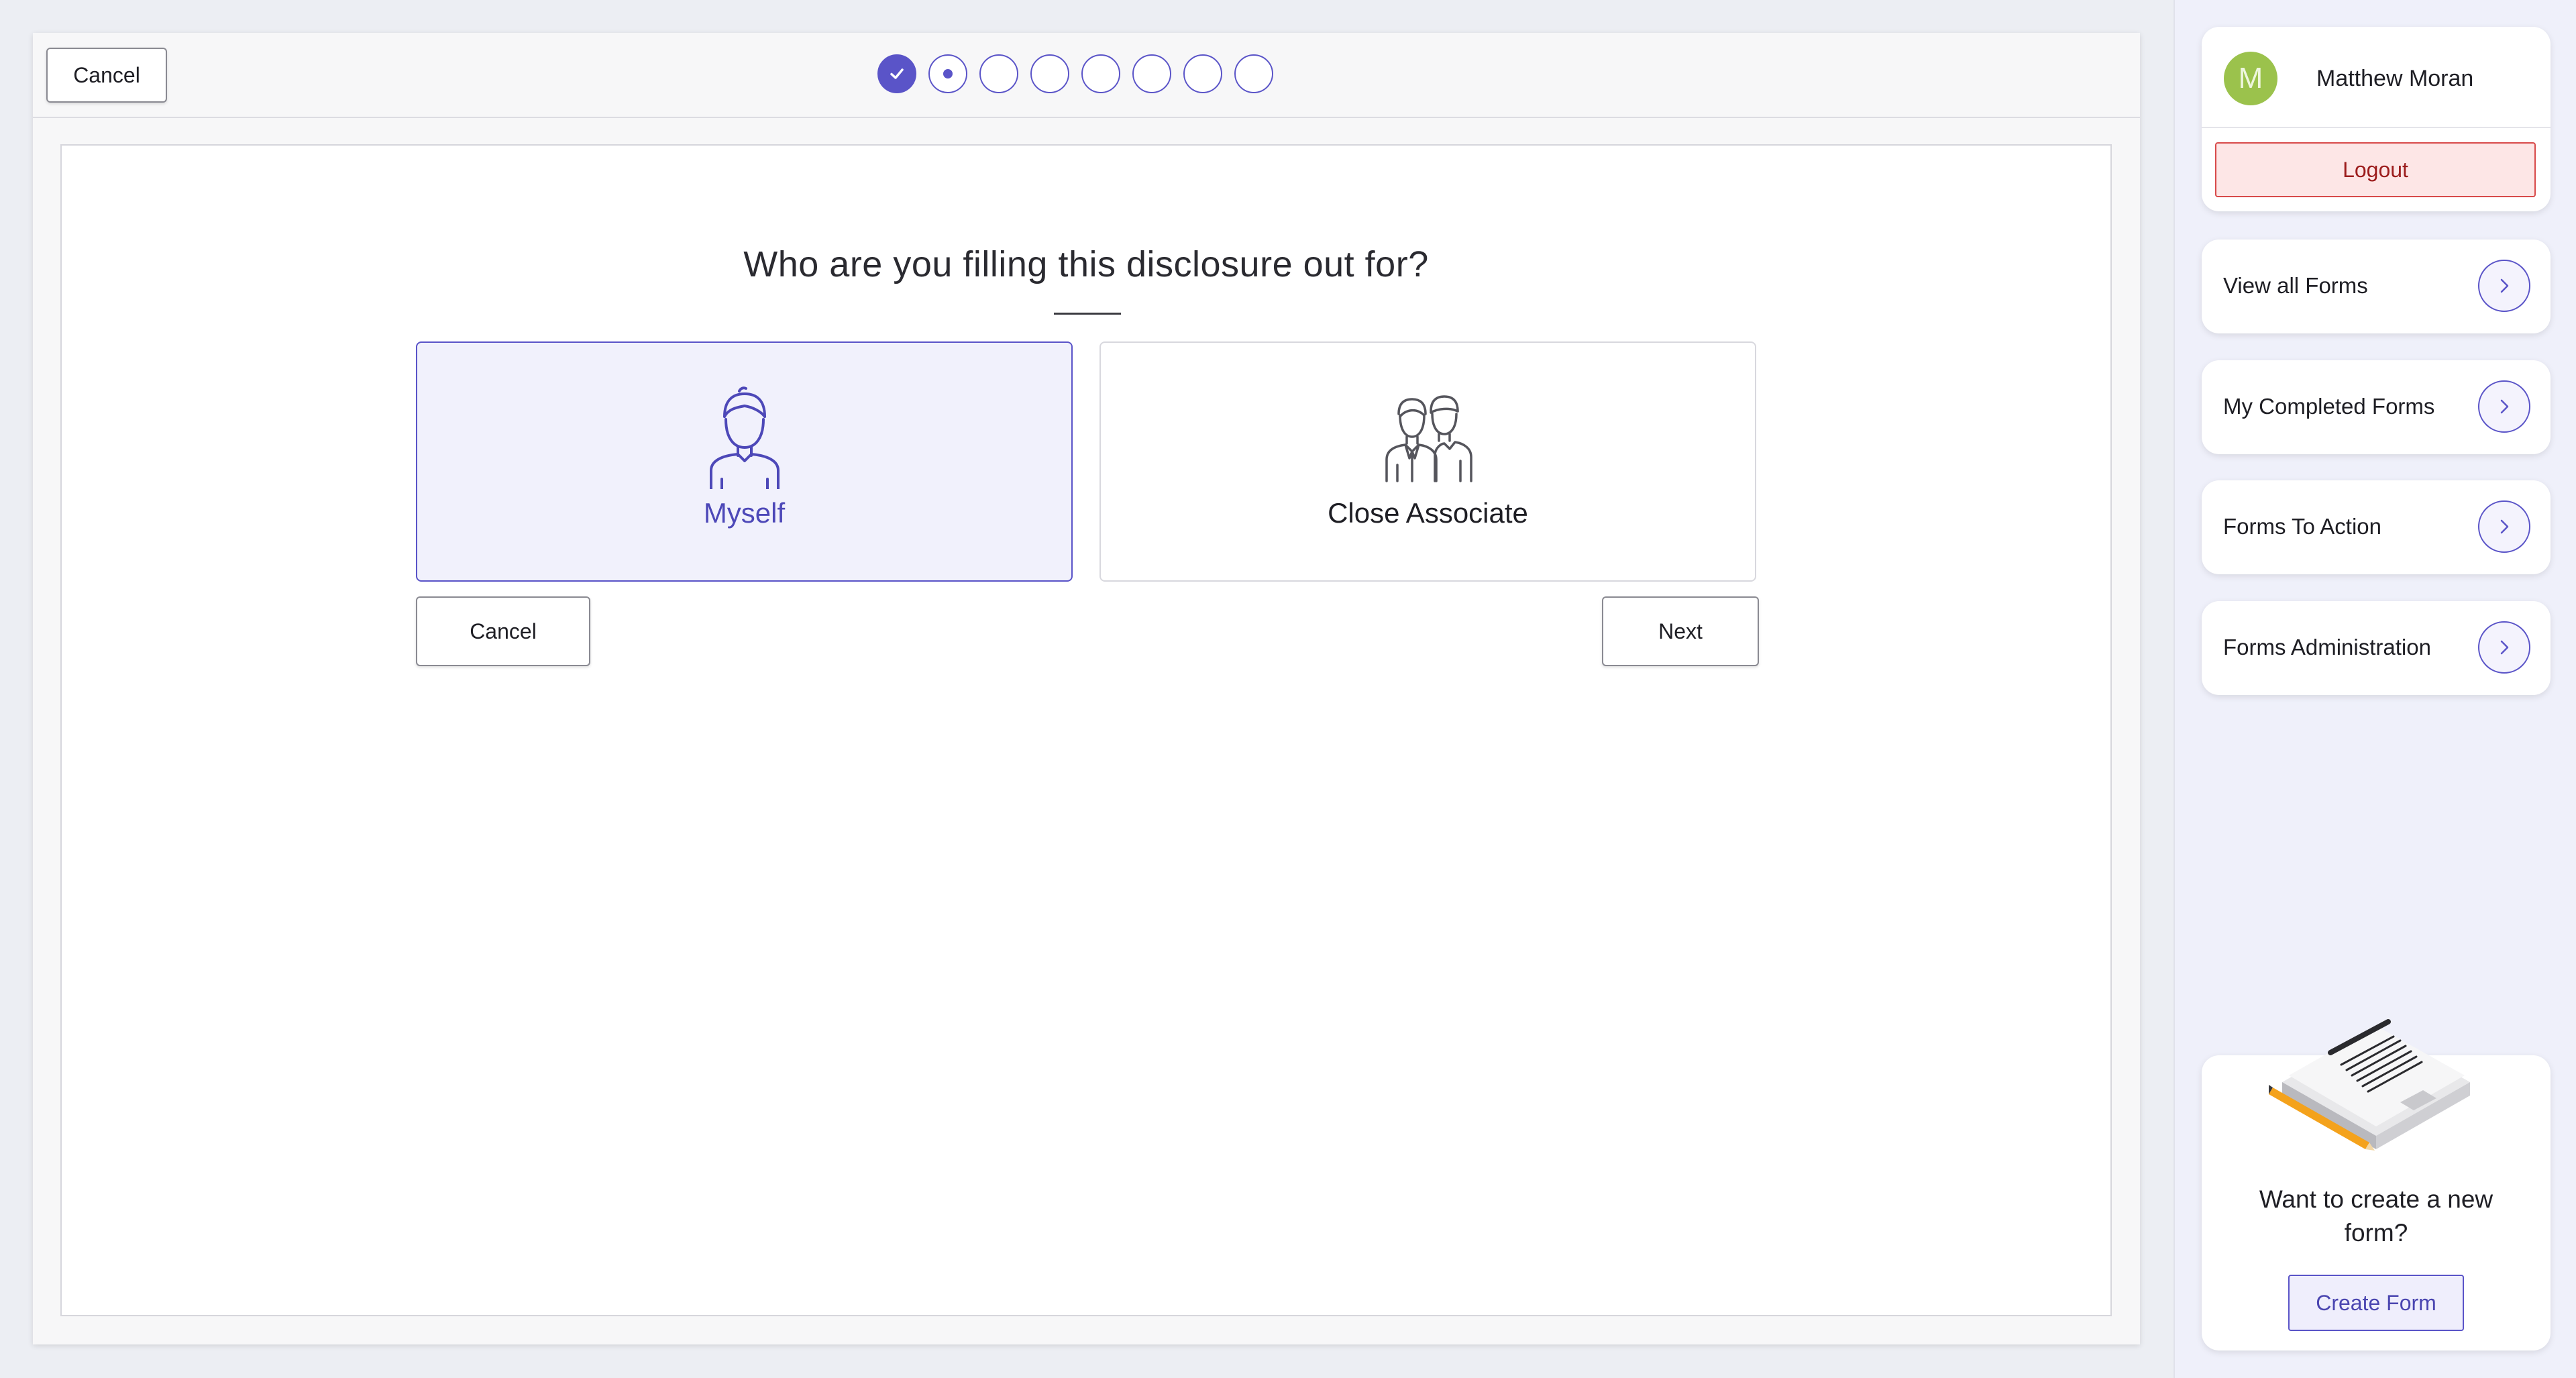 Image resolution: width=2576 pixels, height=1378 pixels. I want to click on option-myself: Myself, so click(744, 461).